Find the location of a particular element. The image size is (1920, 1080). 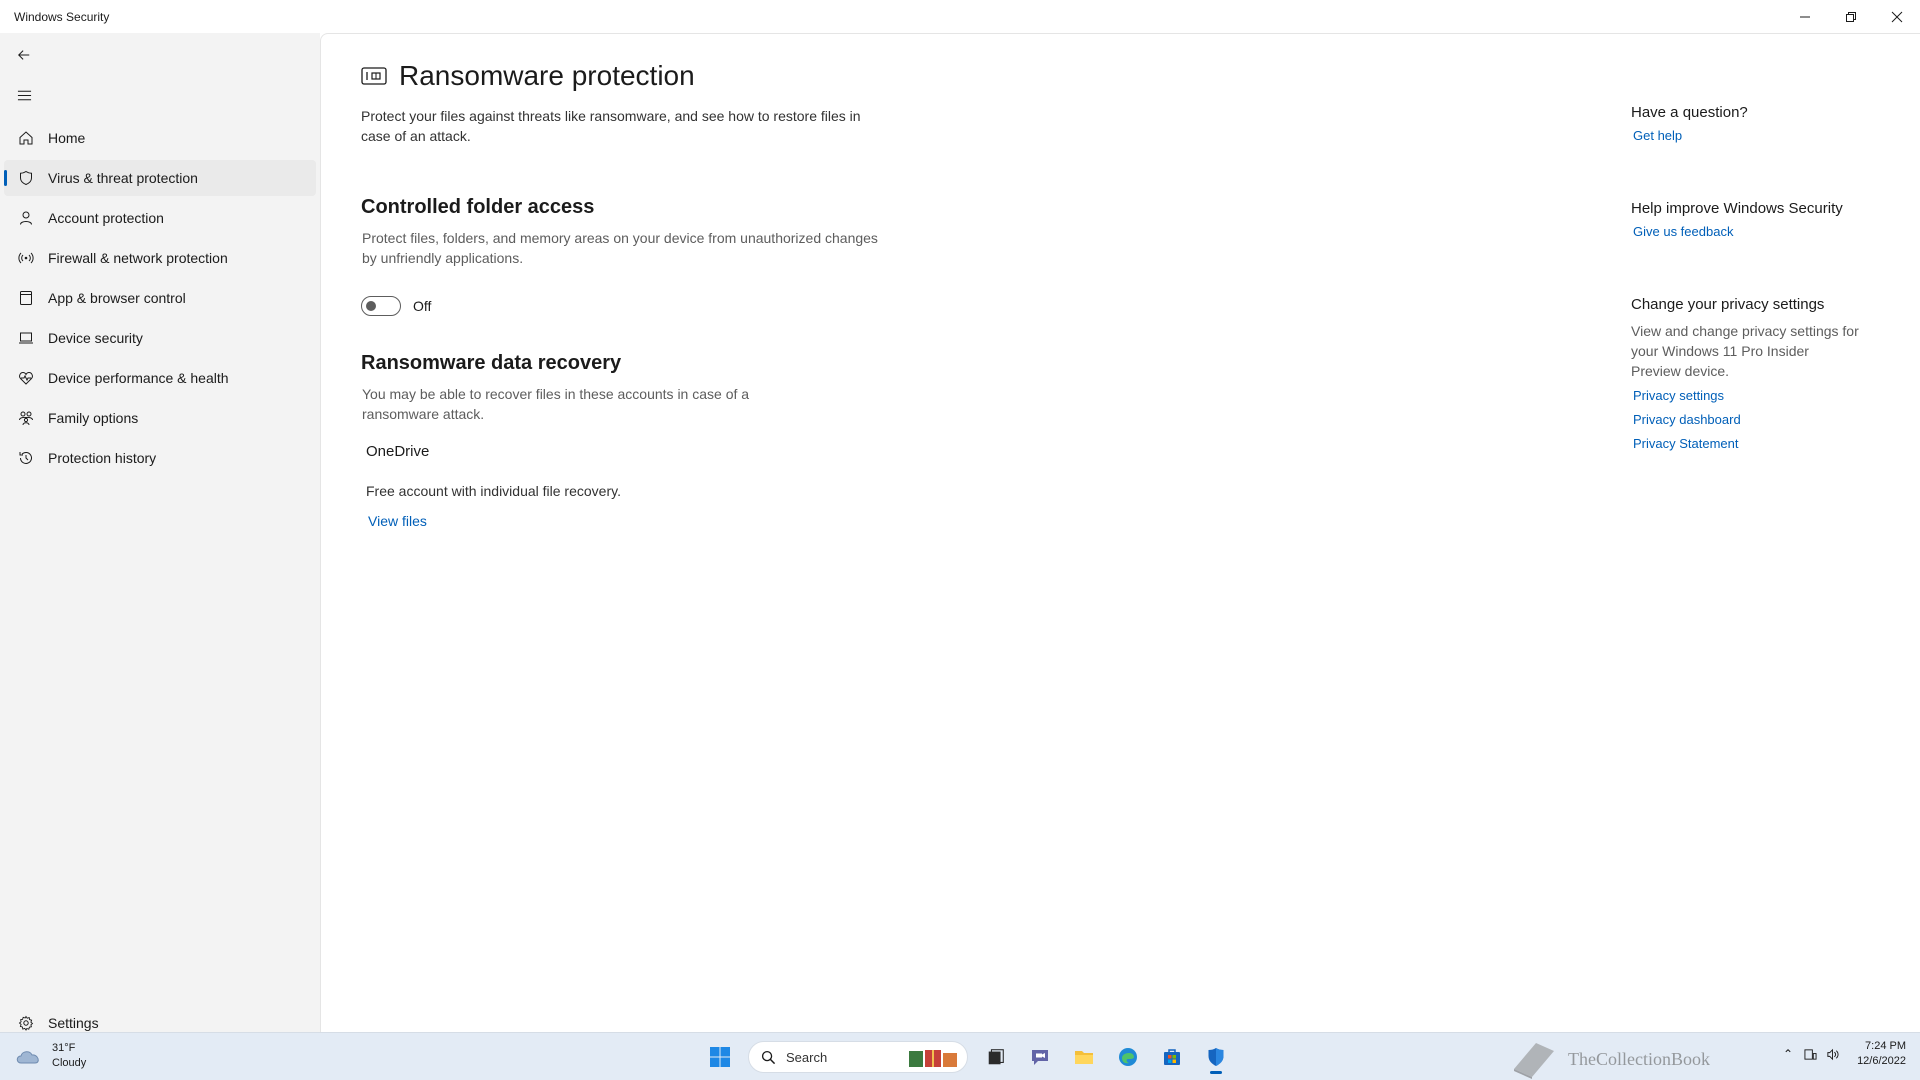

question-title: Have a question? is located at coordinates (1689, 112).